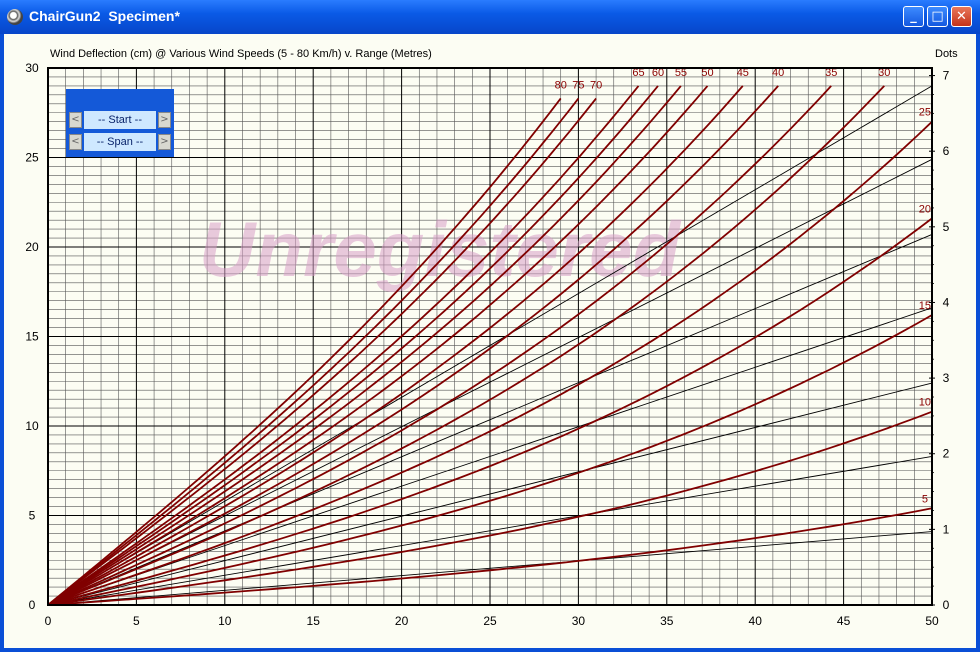 The image size is (980, 652). I want to click on wind-label-10: 10, so click(925, 403).